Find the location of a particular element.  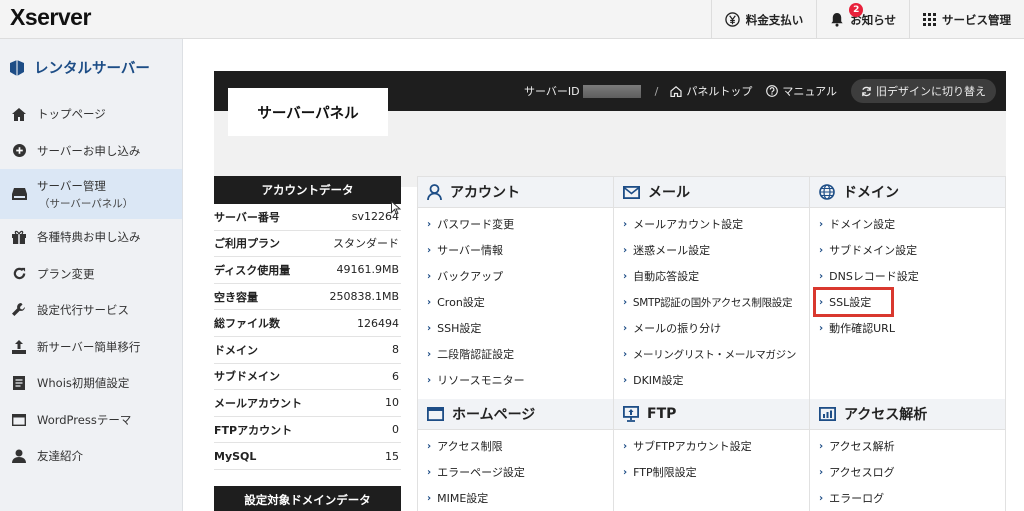

panel-top-link: パネルトップ is located at coordinates (711, 91).